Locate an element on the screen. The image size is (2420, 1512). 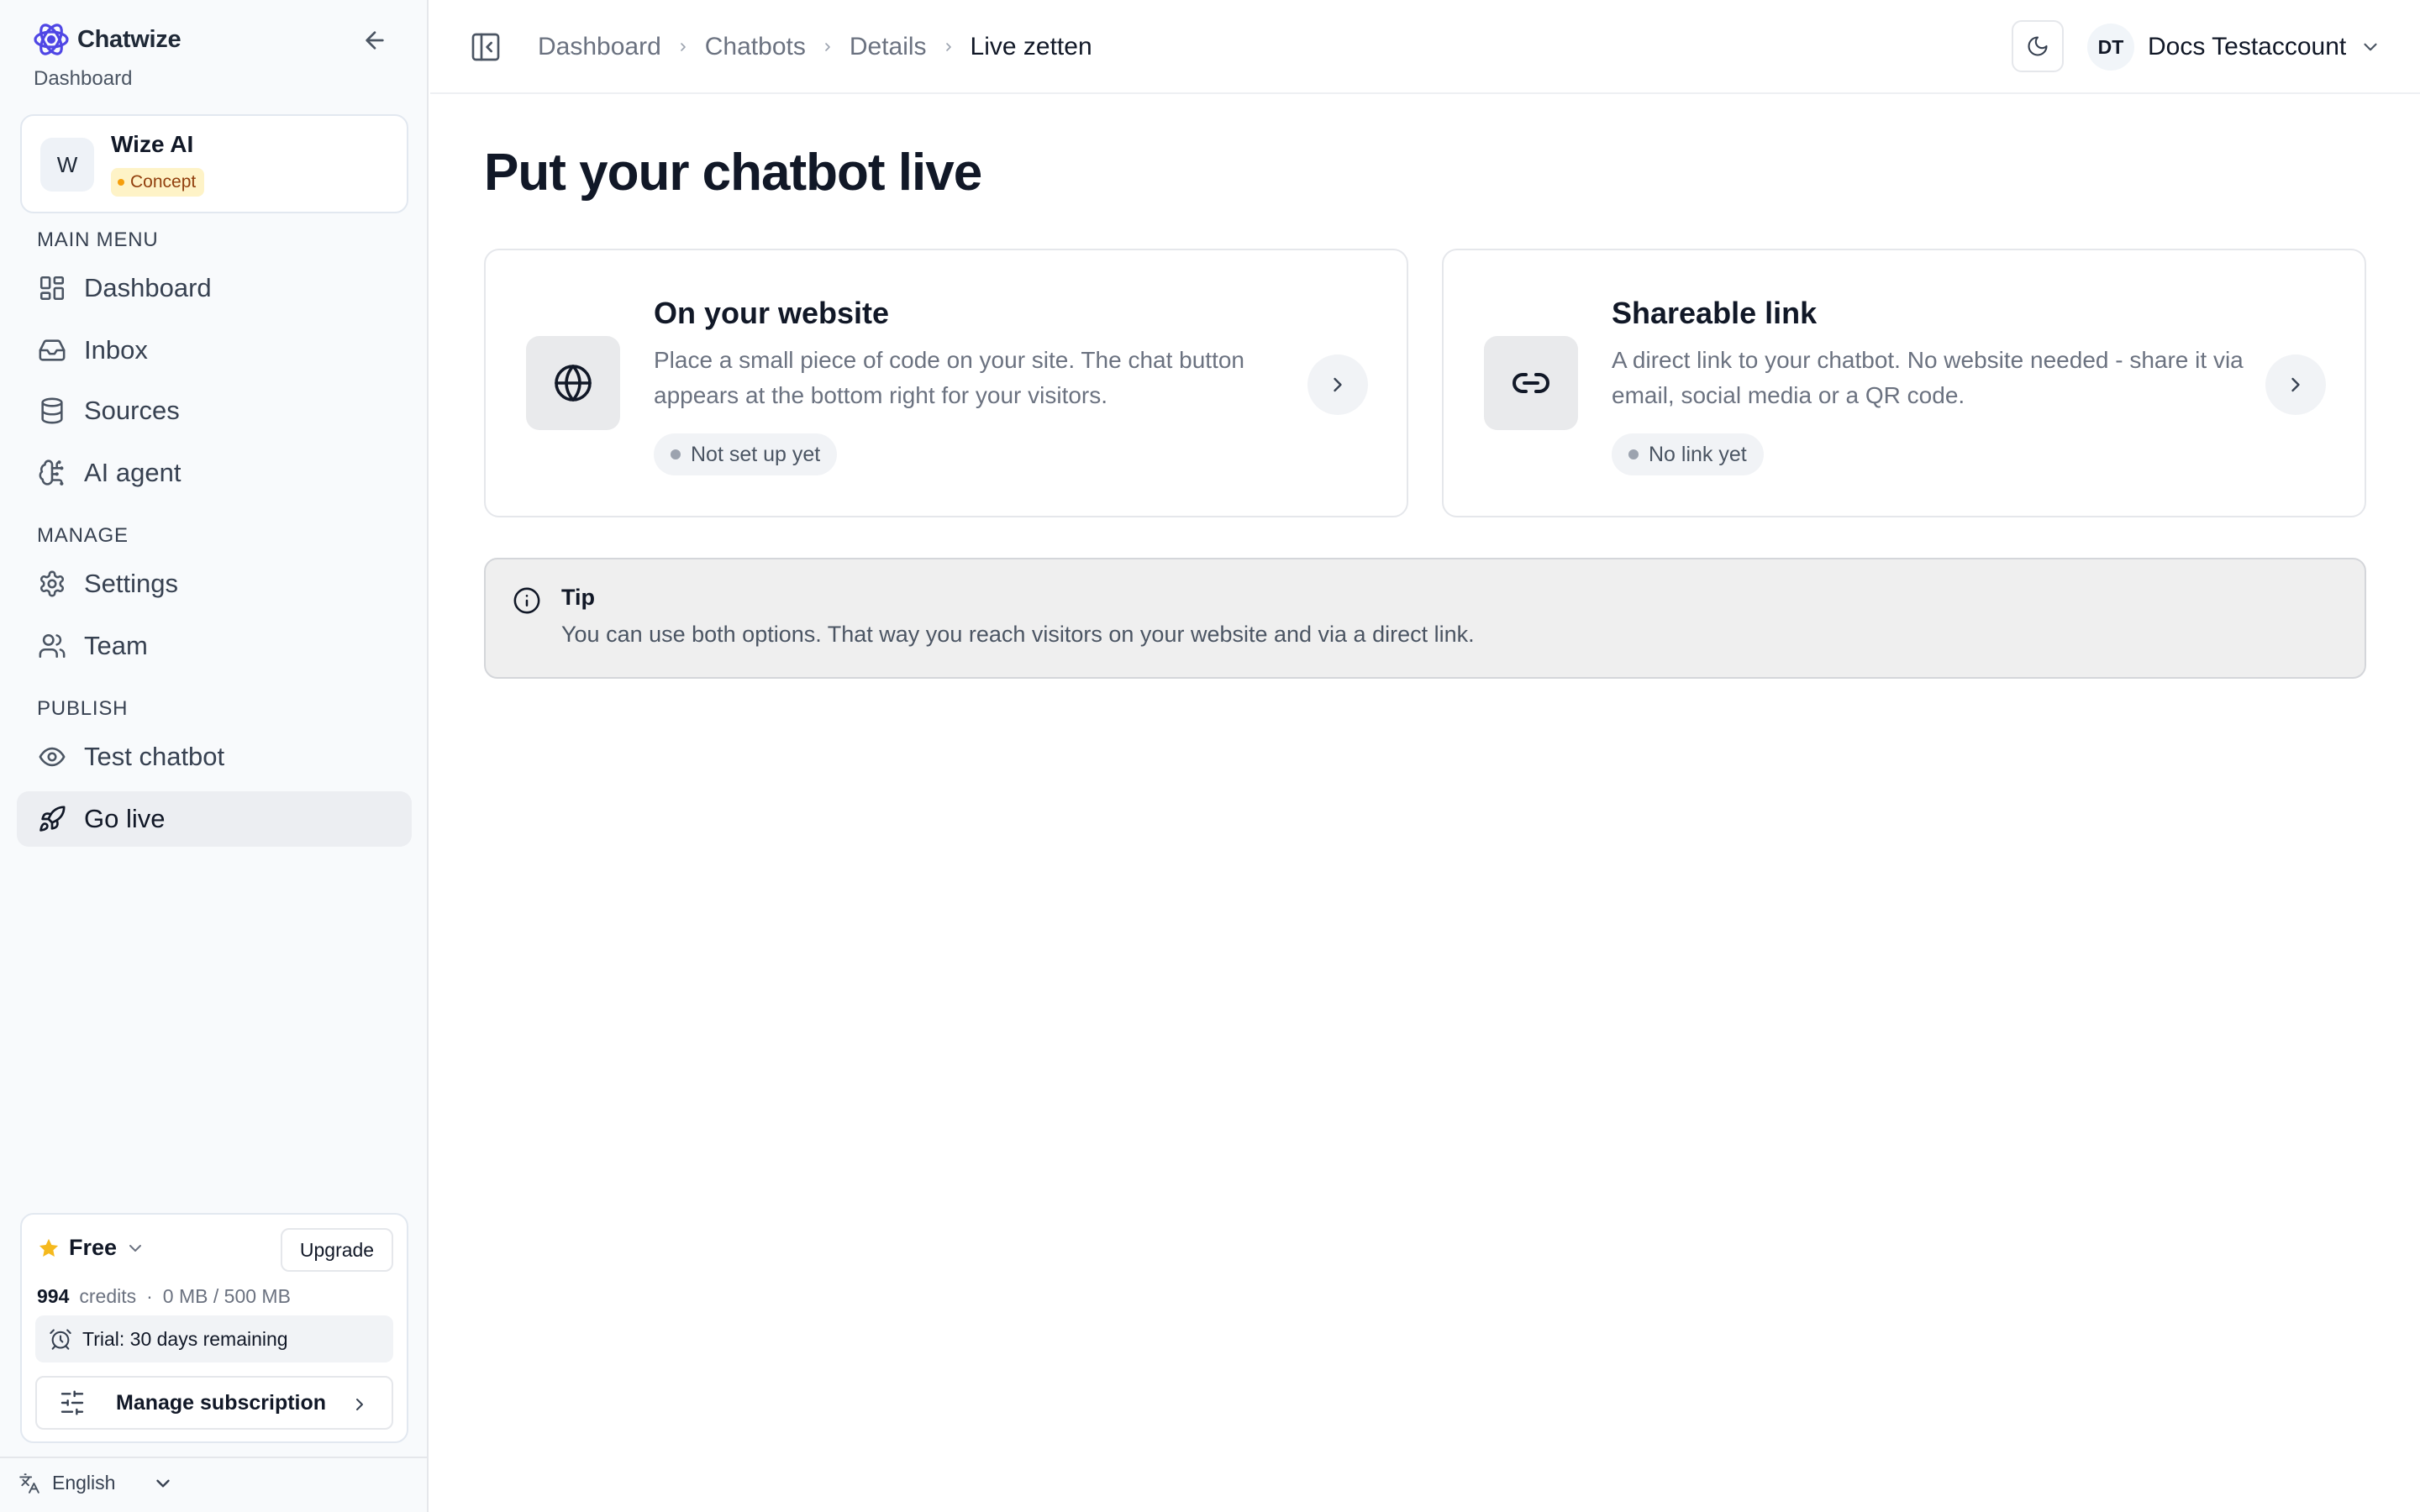
tip-title: Tip is located at coordinates (578, 597).